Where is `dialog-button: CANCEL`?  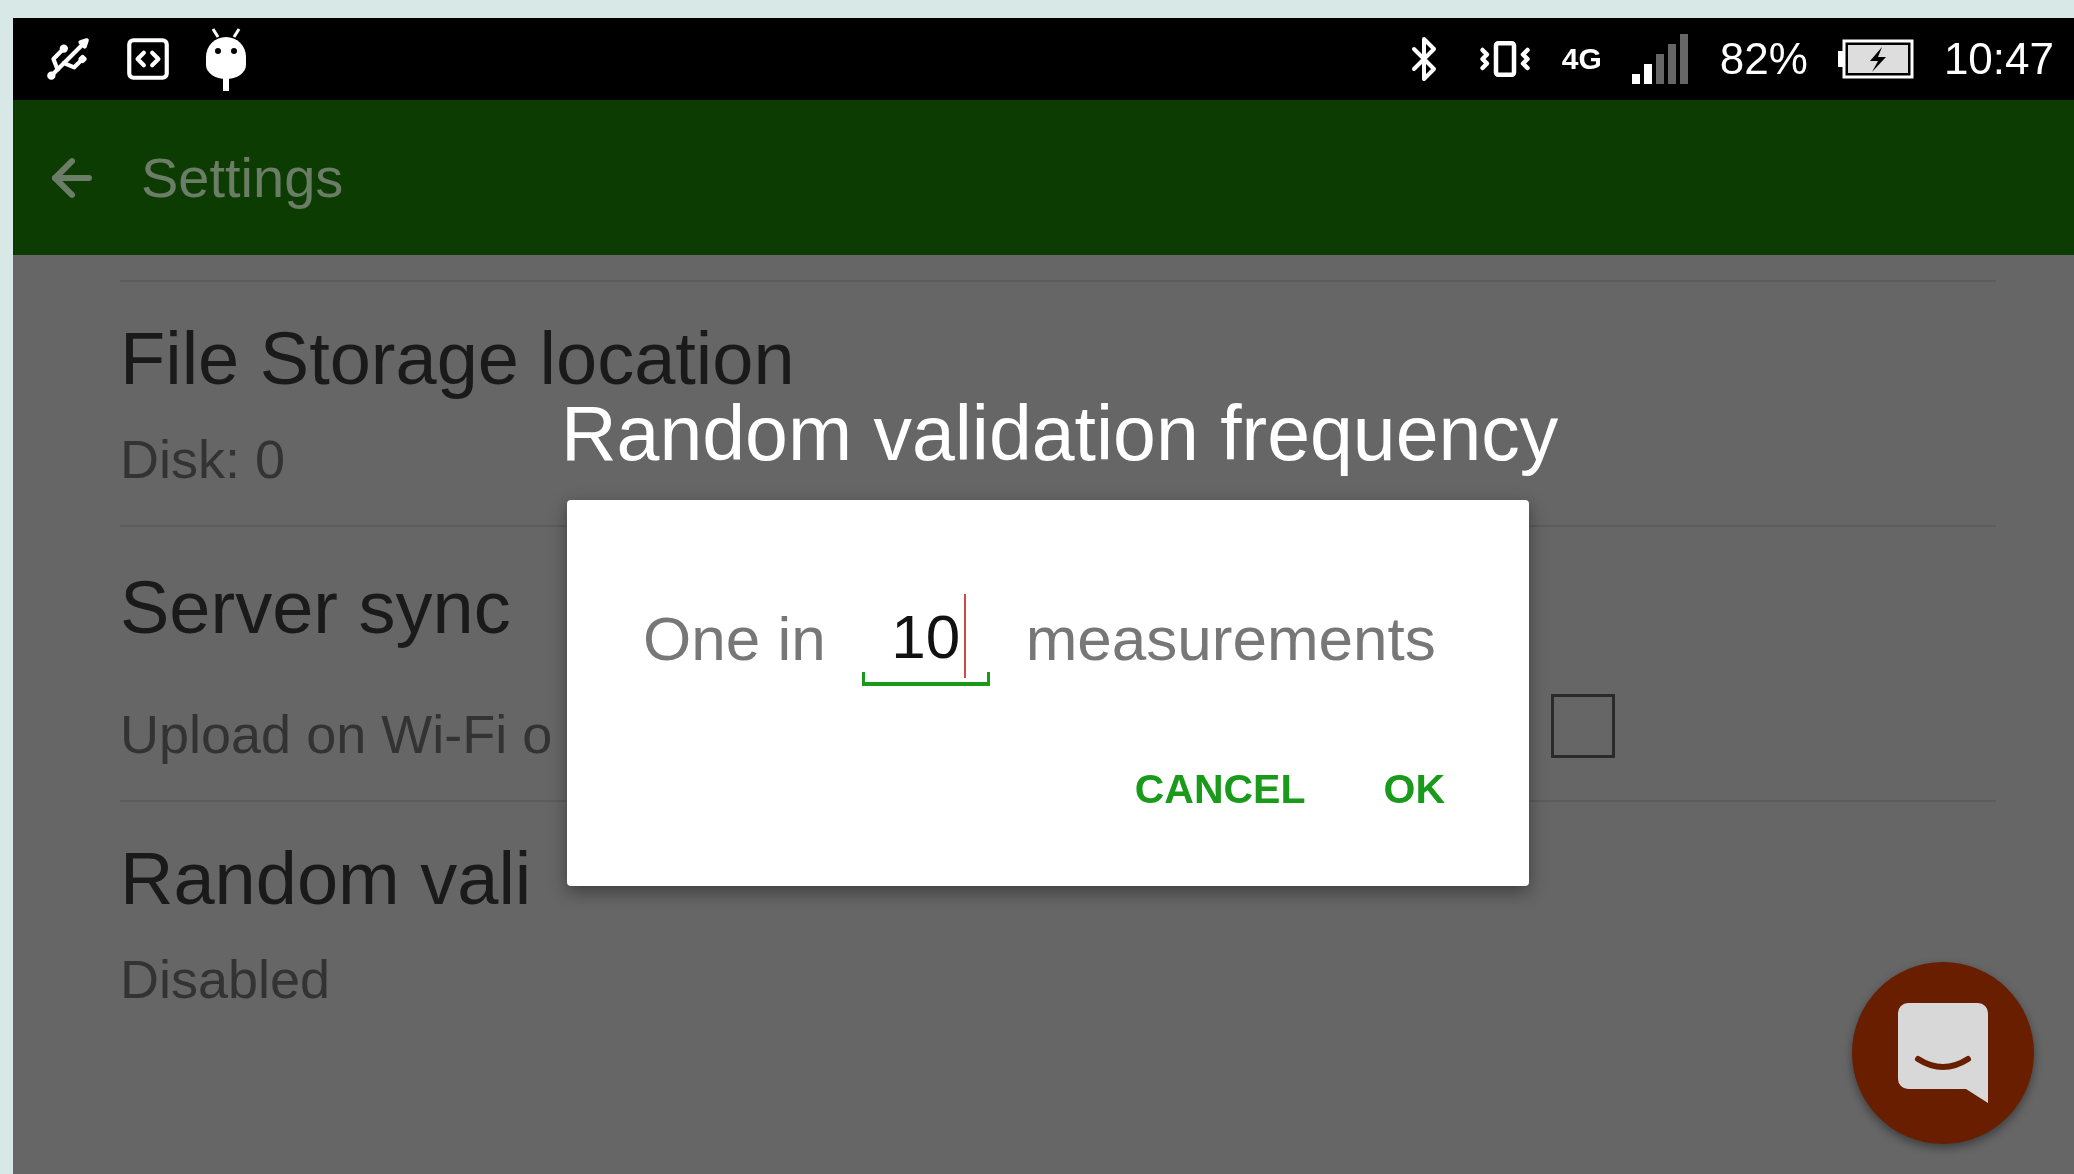
dialog-button: CANCEL is located at coordinates (1220, 789).